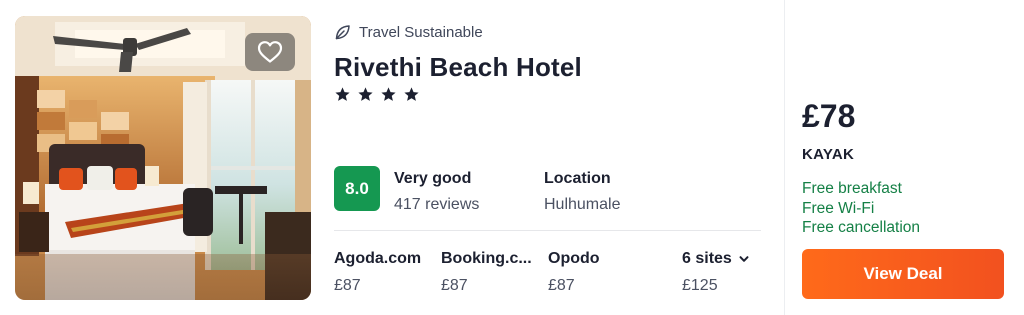  What do you see at coordinates (838, 208) in the screenshot?
I see `perk-free-wifi: Free Wi-Fi` at bounding box center [838, 208].